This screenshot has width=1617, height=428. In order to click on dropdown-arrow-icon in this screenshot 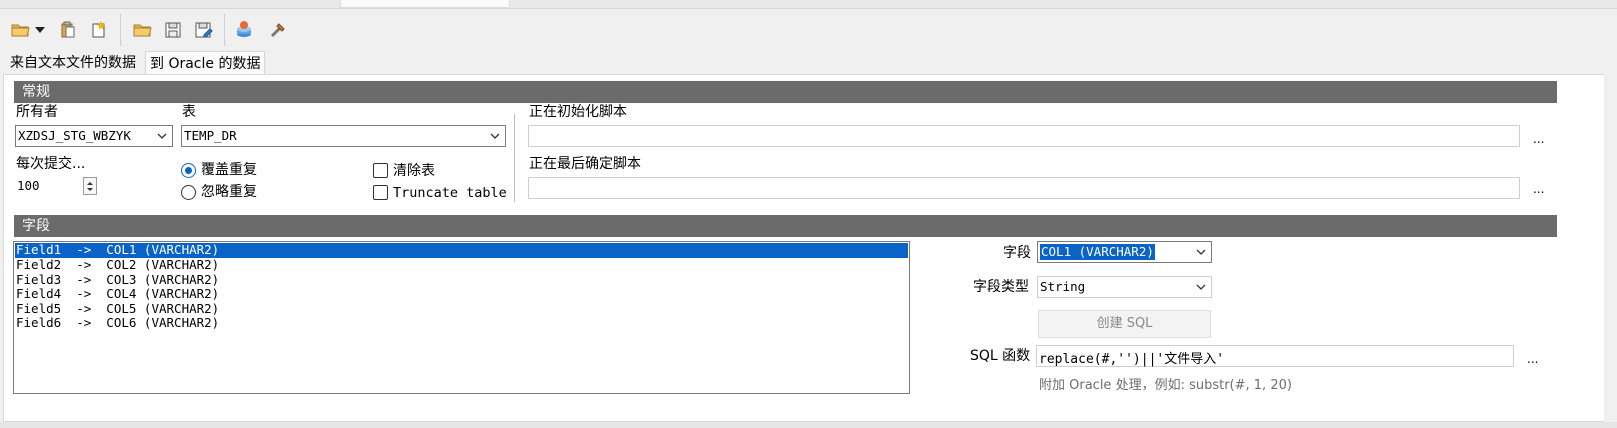, I will do `click(40, 30)`.